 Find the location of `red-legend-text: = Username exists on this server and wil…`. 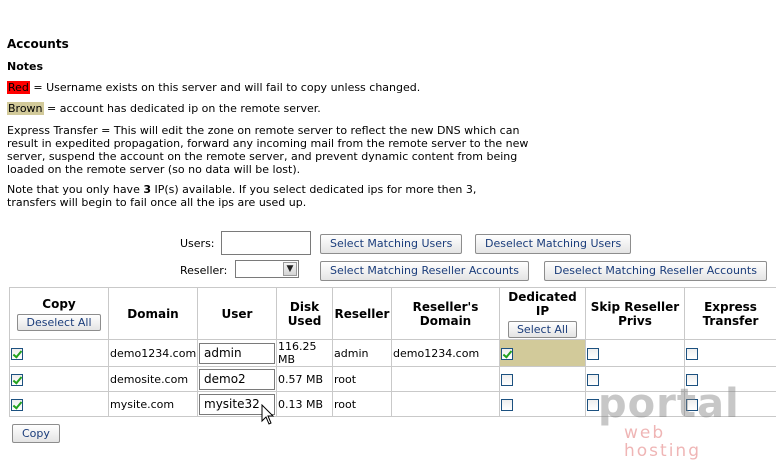

red-legend-text: = Username exists on this server and wil… is located at coordinates (225, 87).